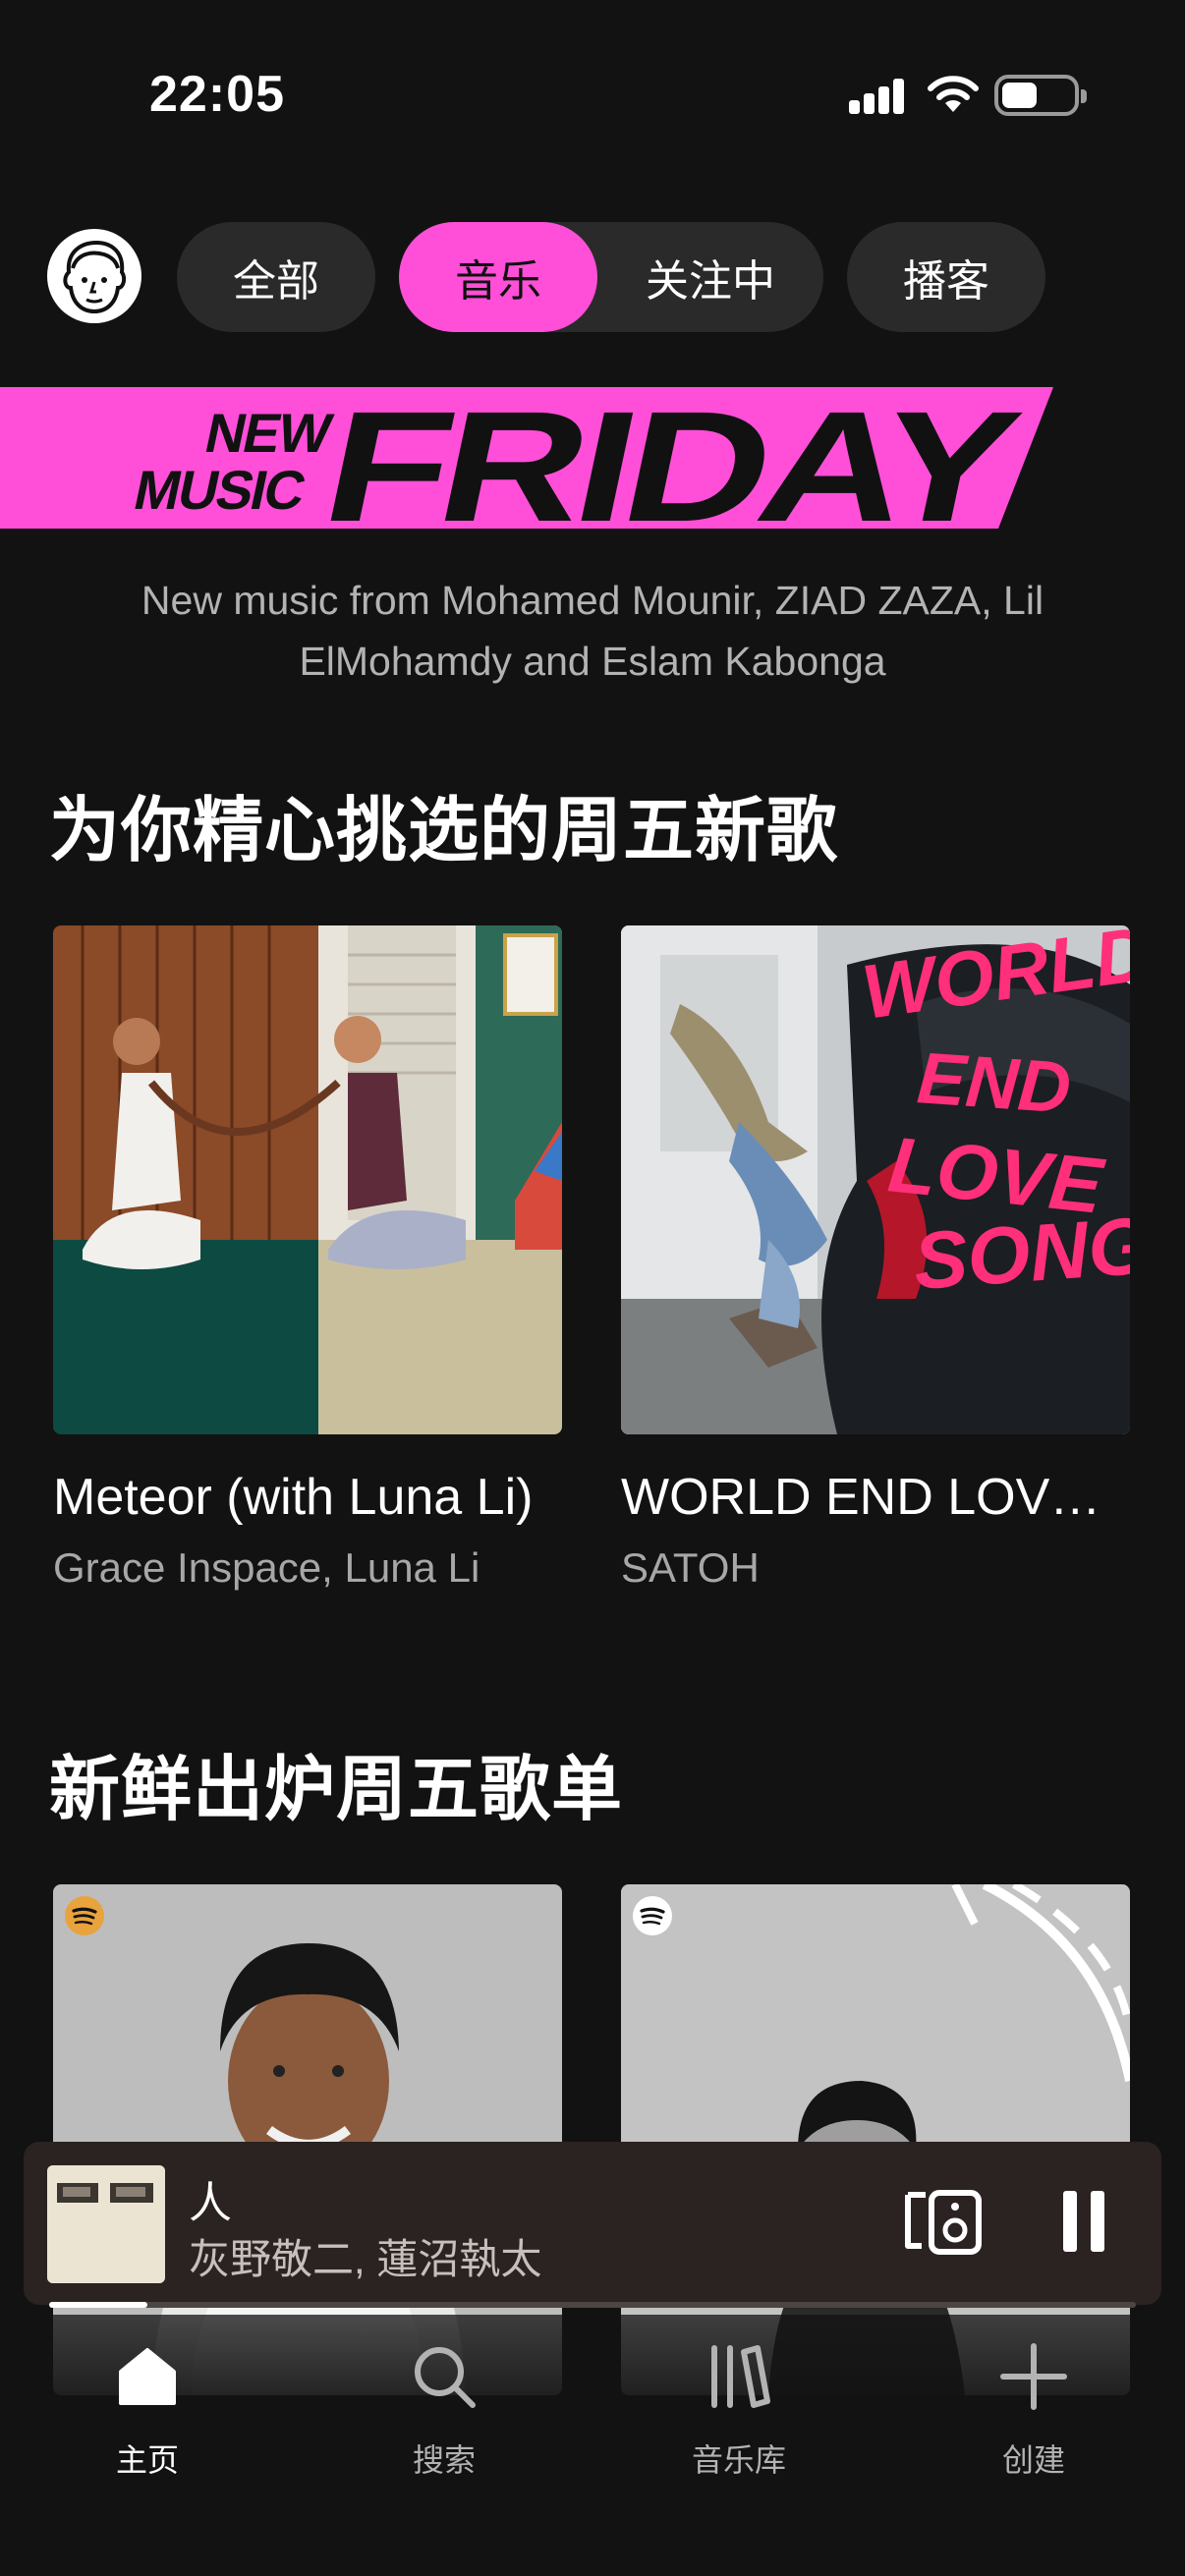 This screenshot has height=2576, width=1185. What do you see at coordinates (1034, 2376) in the screenshot?
I see `plus-icon` at bounding box center [1034, 2376].